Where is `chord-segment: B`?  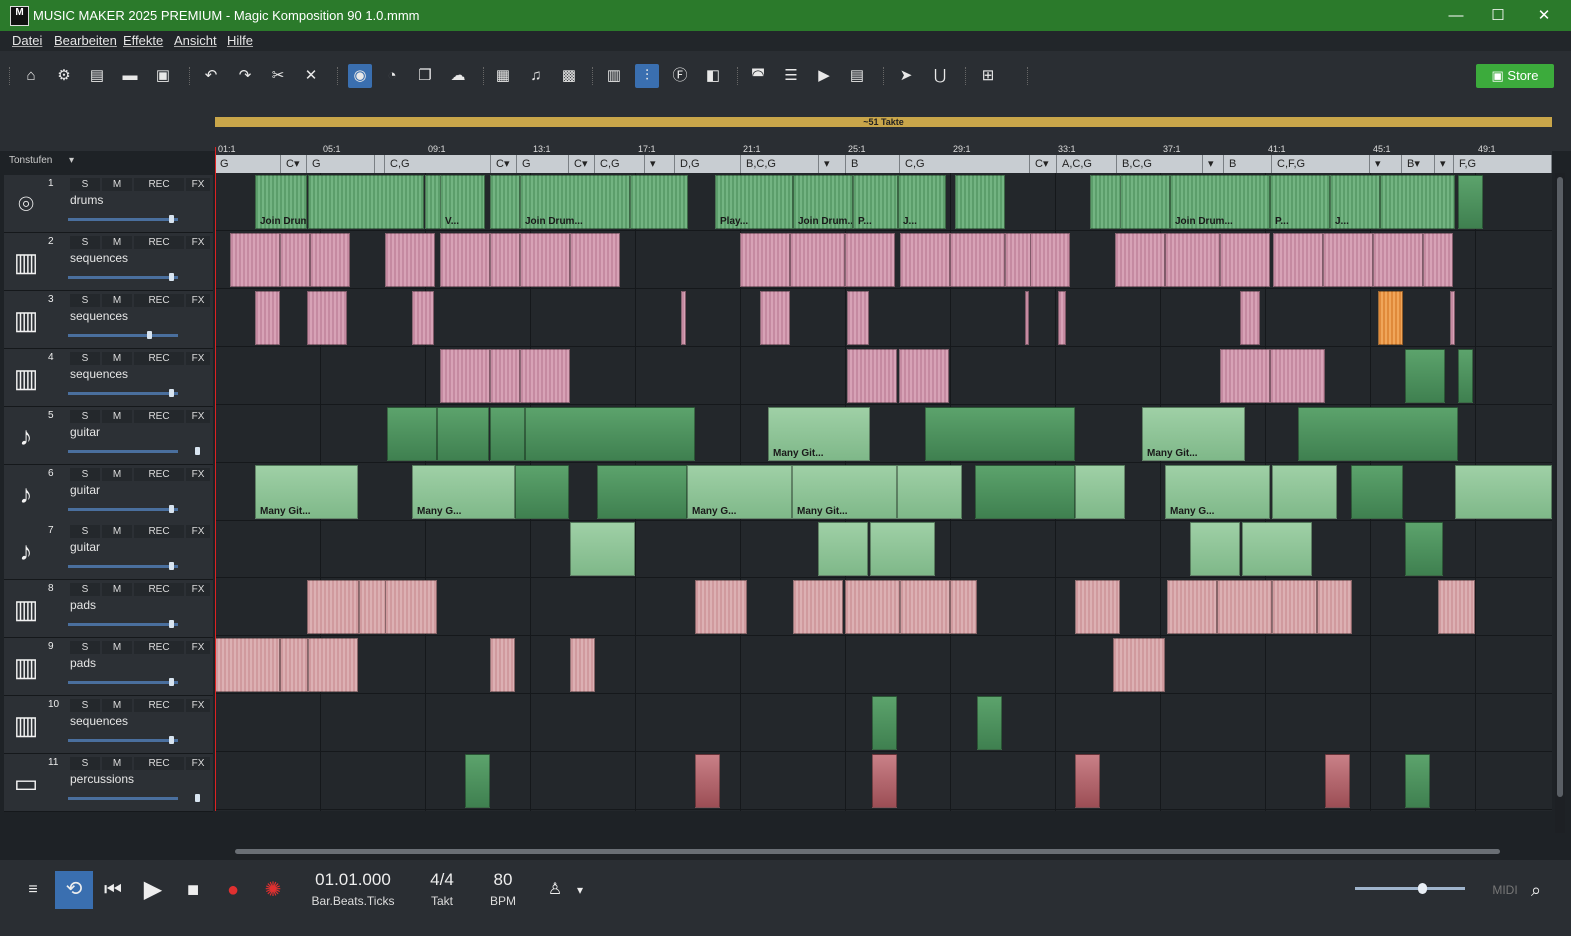
chord-segment: B is located at coordinates (1248, 164).